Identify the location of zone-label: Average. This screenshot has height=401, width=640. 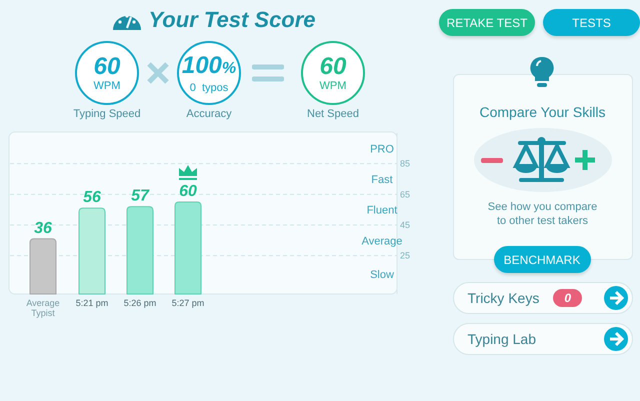
(382, 241).